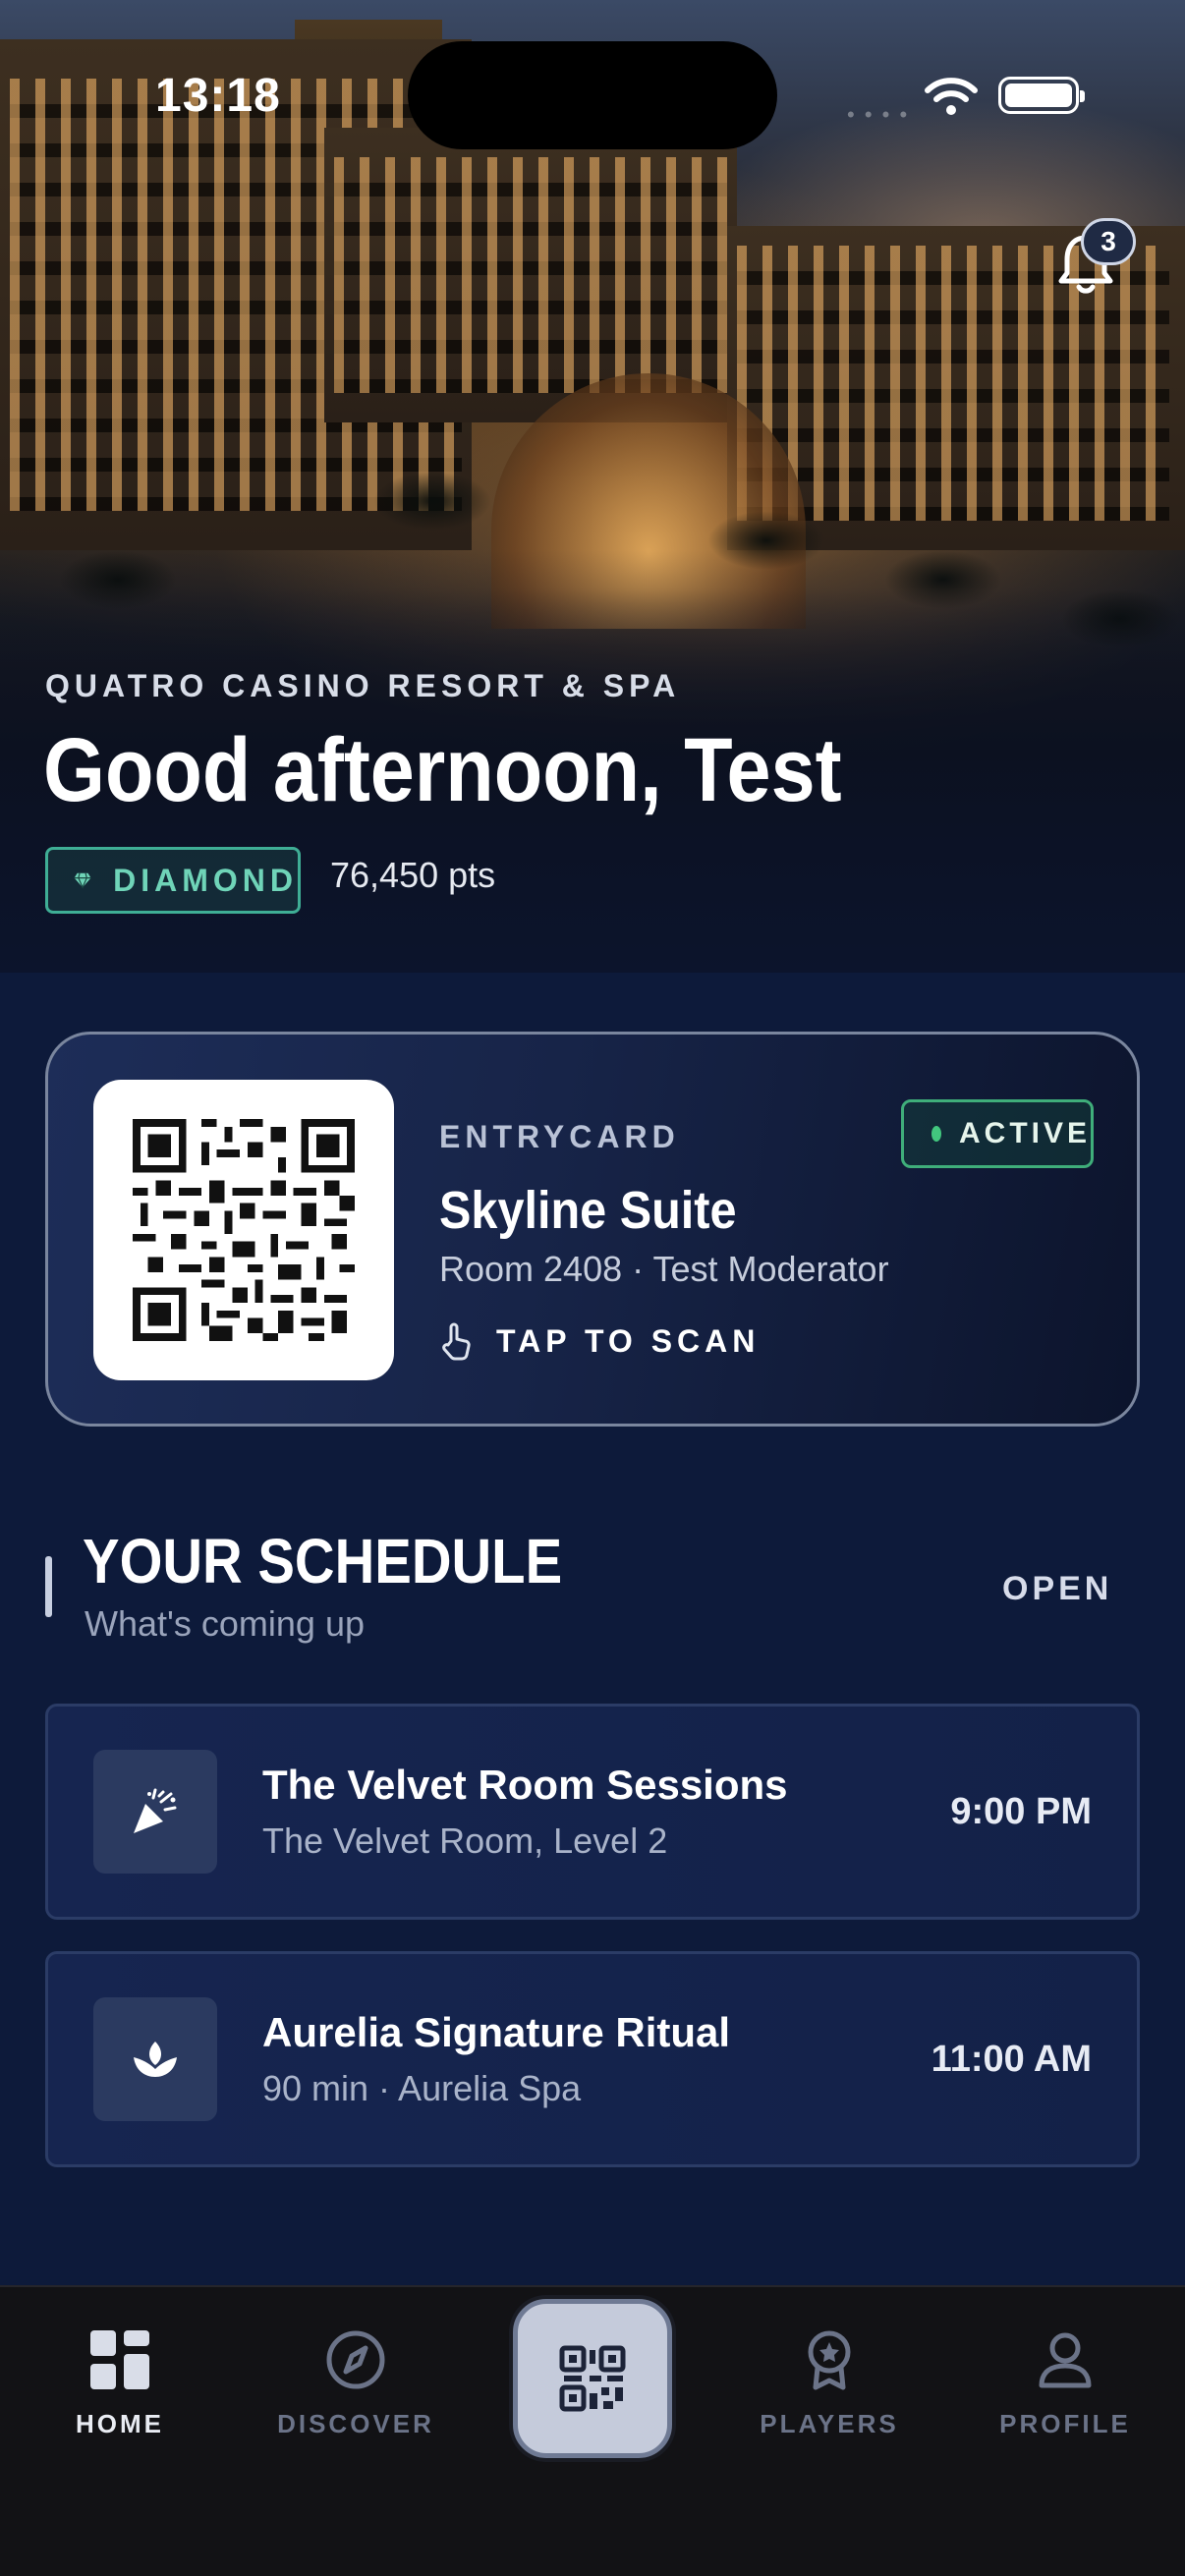 The height and width of the screenshot is (2576, 1185). Describe the element at coordinates (1025, 1133) in the screenshot. I see `status-label: ACTIVE` at that location.